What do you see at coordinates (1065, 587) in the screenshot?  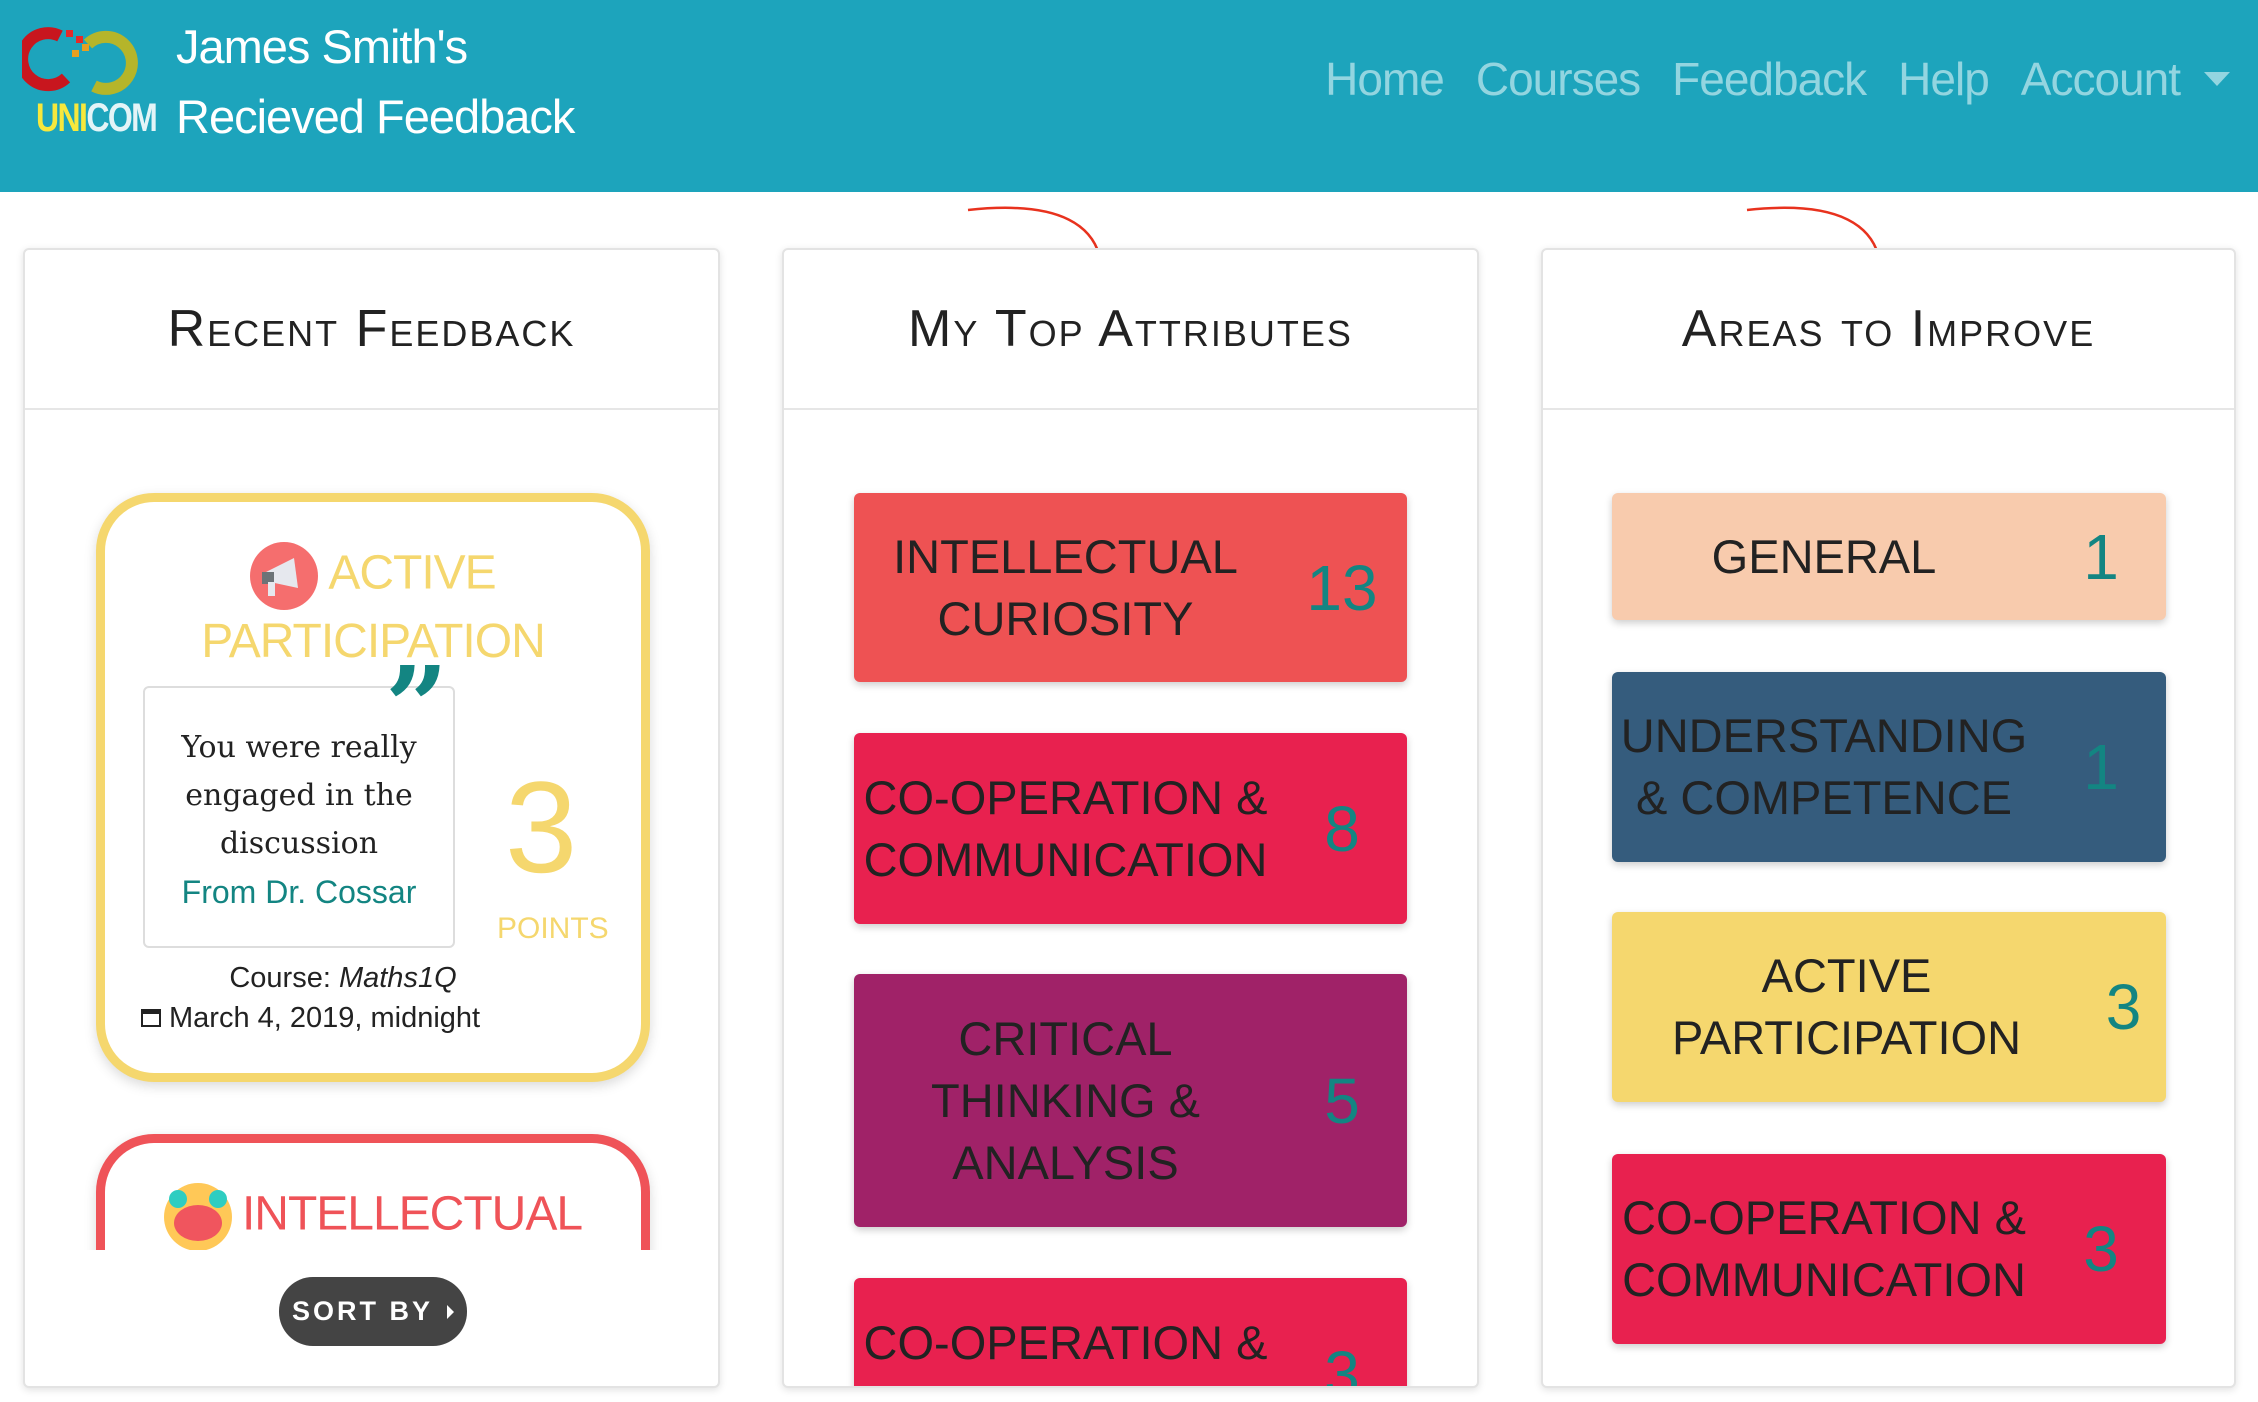 I see `attribute-label: INTELLECTUAL CURIOSITY` at bounding box center [1065, 587].